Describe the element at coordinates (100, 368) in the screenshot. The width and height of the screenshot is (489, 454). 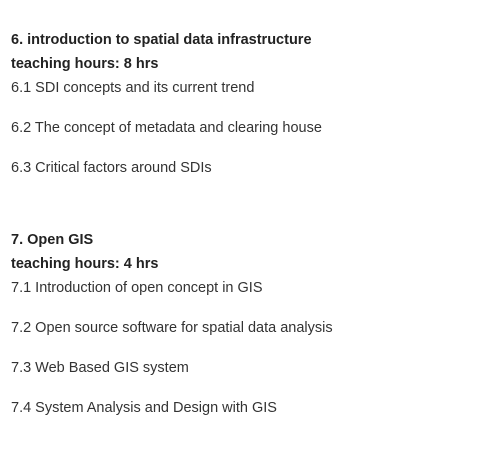
I see `section-7-item-3: 7.3 Web Based GIS system` at that location.